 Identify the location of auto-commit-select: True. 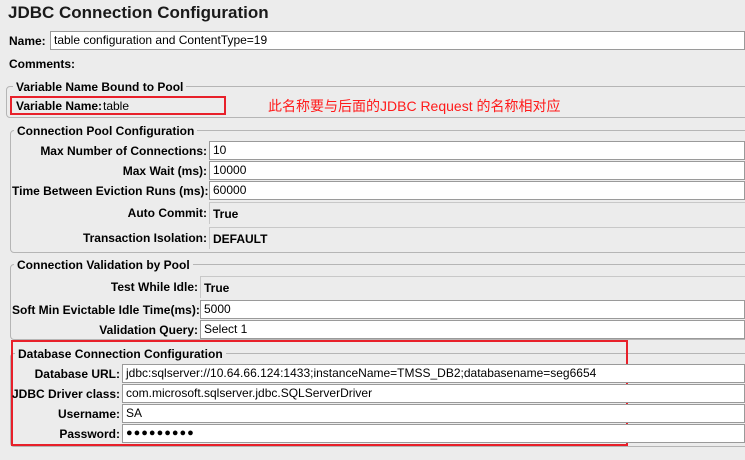
(477, 213).